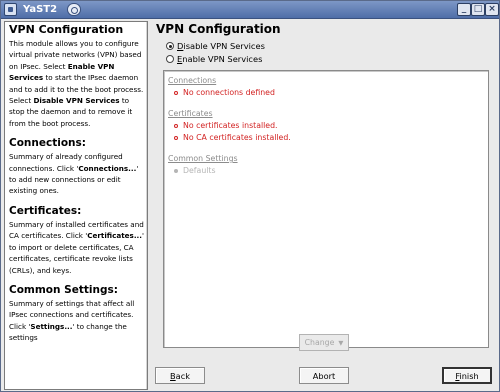 The width and height of the screenshot is (500, 392). What do you see at coordinates (464, 9) in the screenshot?
I see `minimize-button: _` at bounding box center [464, 9].